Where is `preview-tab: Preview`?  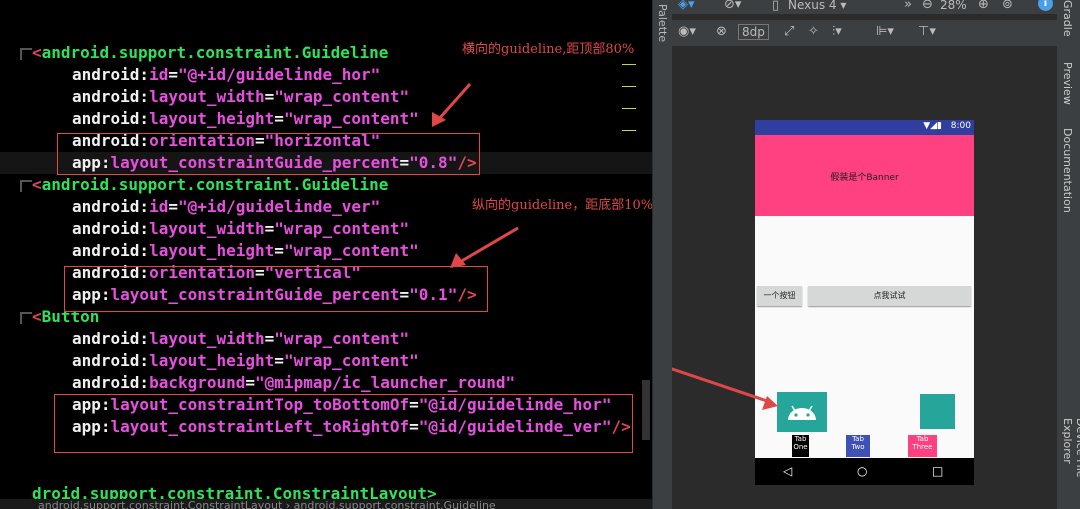
preview-tab: Preview is located at coordinates (1067, 83).